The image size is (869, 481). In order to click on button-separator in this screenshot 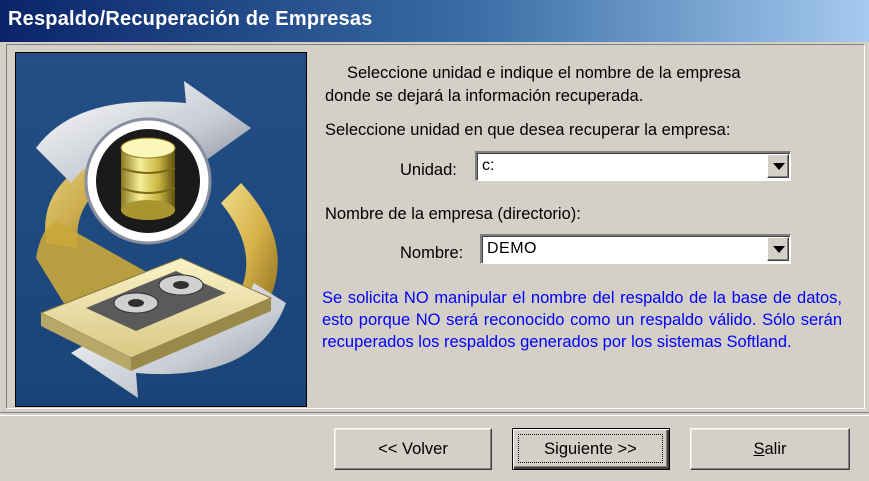, I will do `click(434, 414)`.